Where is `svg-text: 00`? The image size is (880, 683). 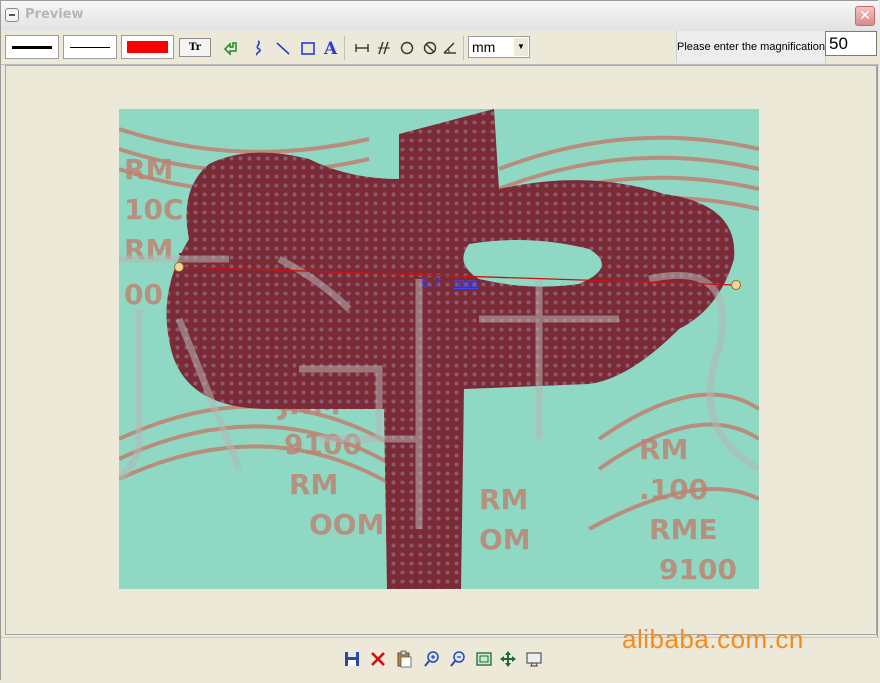 svg-text: 00 is located at coordinates (143, 294).